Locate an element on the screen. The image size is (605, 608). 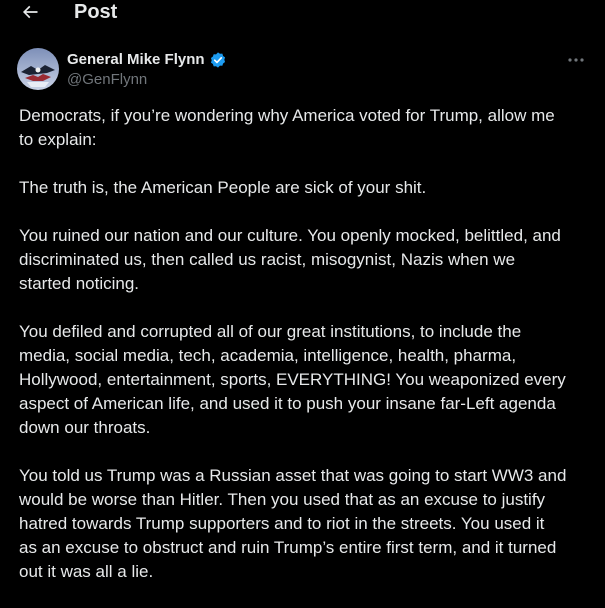
author-name: General Mike Flynn is located at coordinates (136, 59).